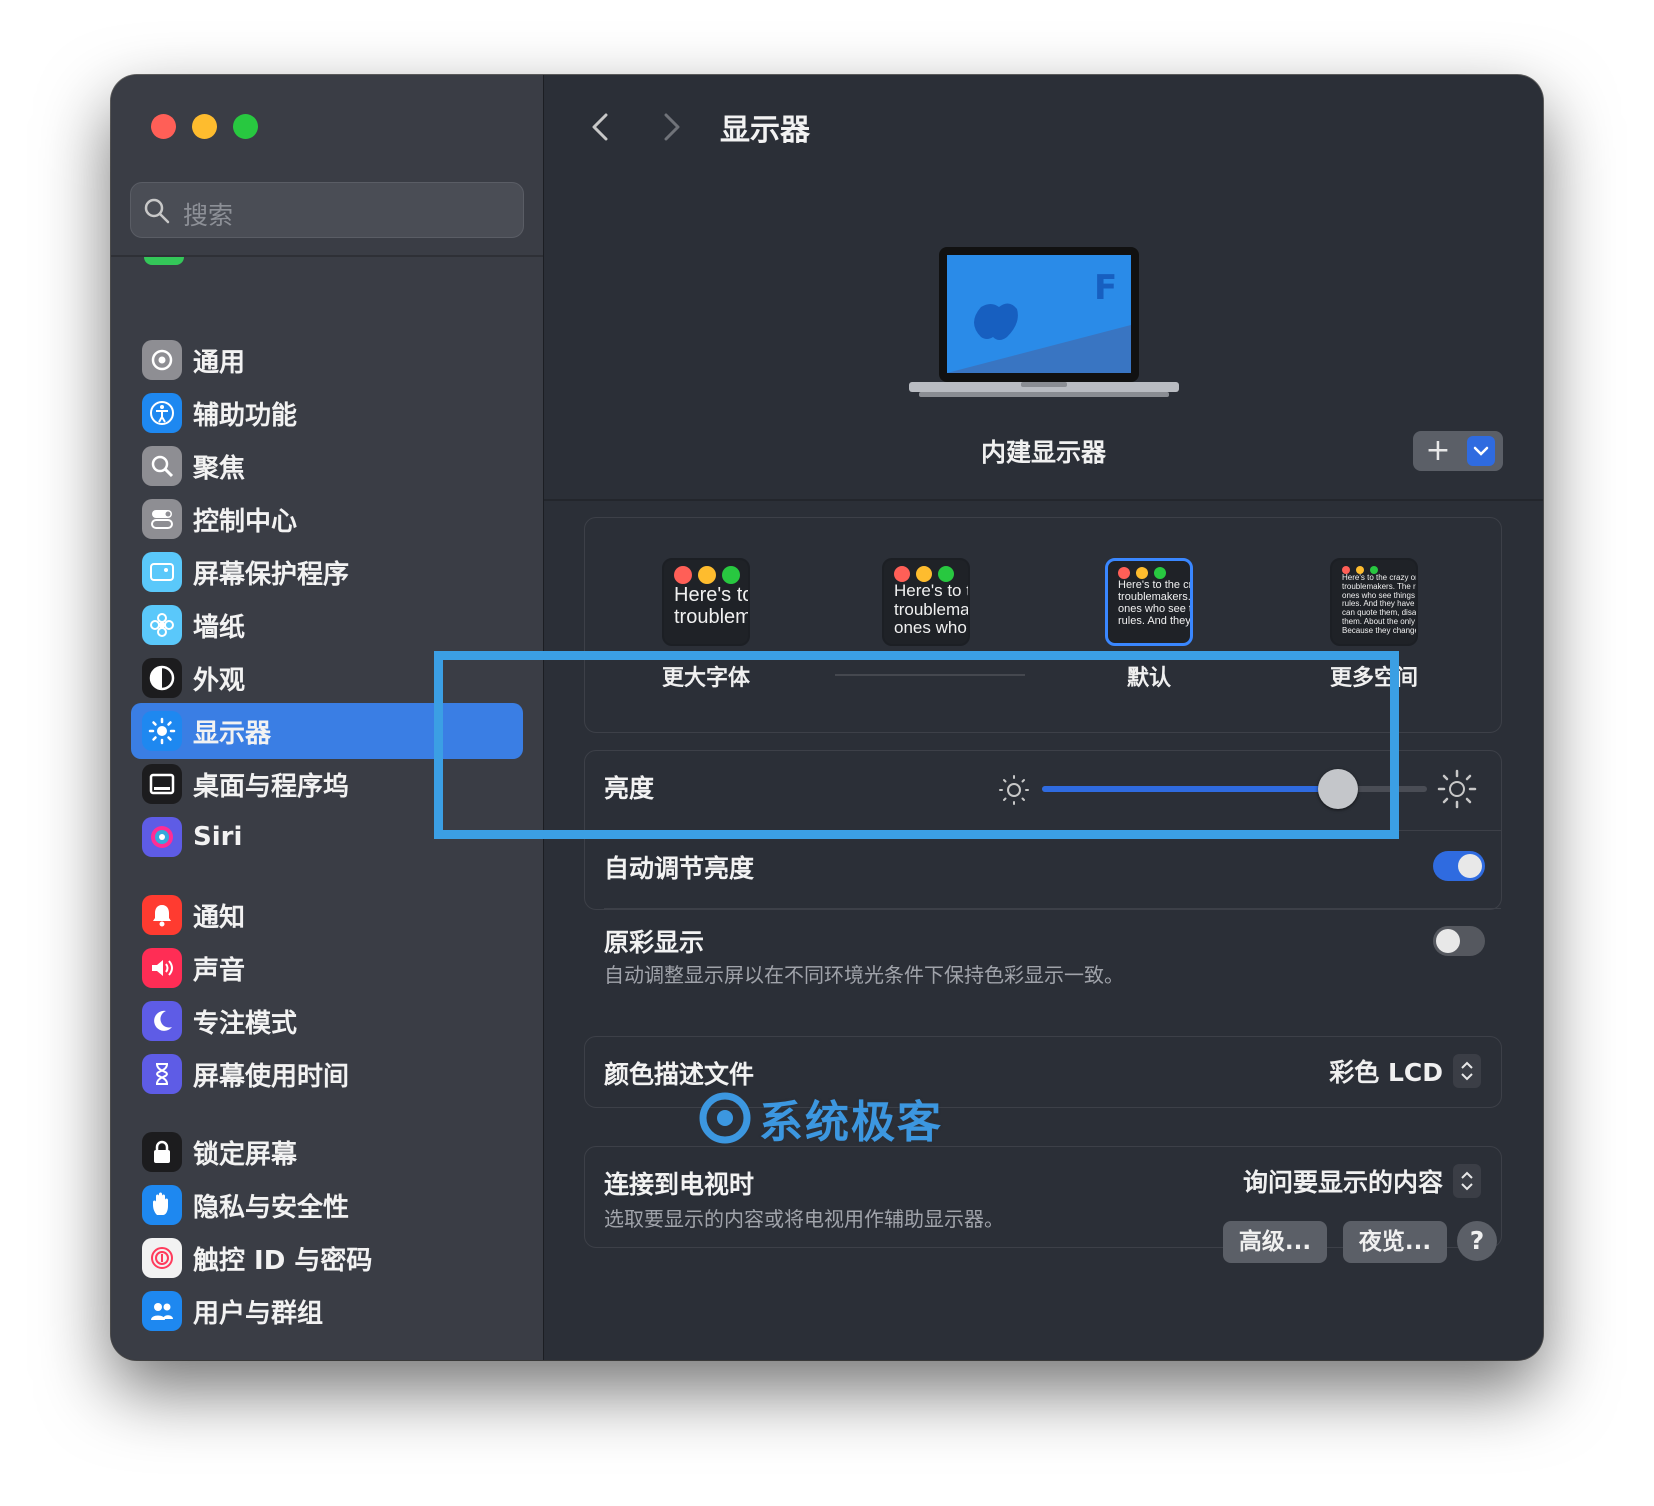  I want to click on tv-popup: 询问要显示的内容, so click(1362, 1181).